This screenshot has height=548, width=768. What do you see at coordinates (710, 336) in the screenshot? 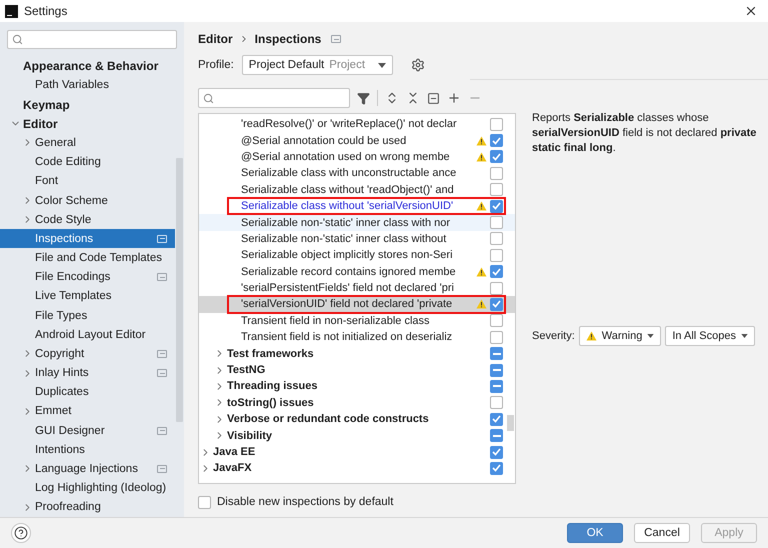
I see `scope-dropdown: In All Scopes` at bounding box center [710, 336].